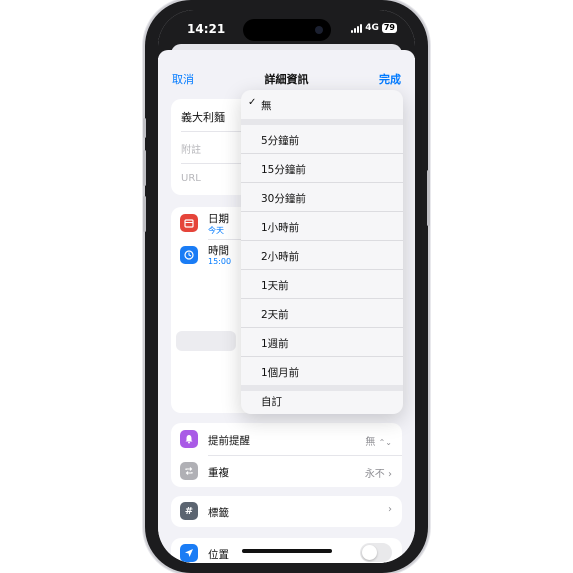 Image resolution: width=573 pixels, height=573 pixels. Describe the element at coordinates (189, 439) in the screenshot. I see `bell-icon` at that location.